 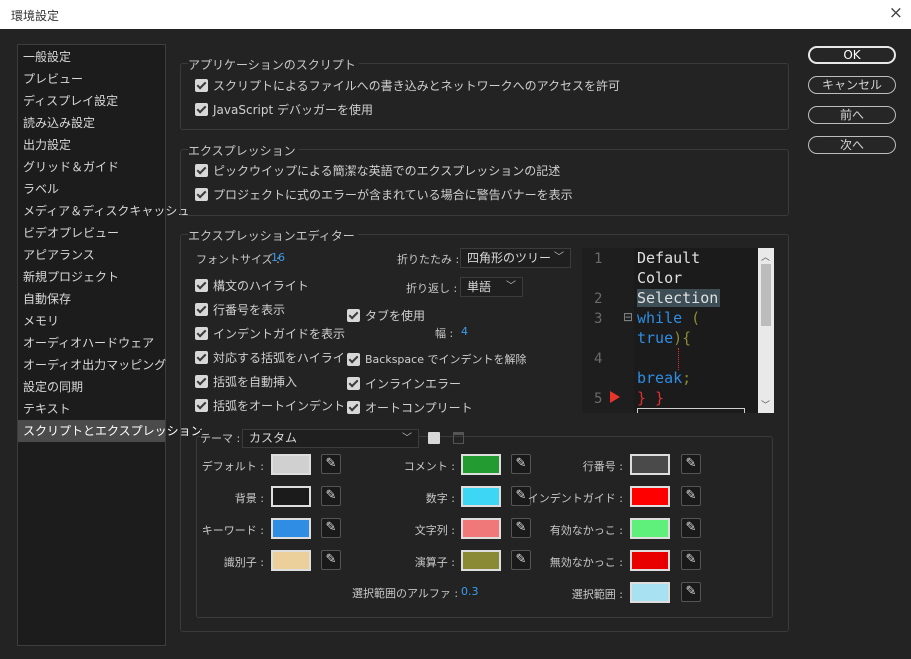 What do you see at coordinates (91, 387) in the screenshot?
I see `sidebar-item: 設定の同期` at bounding box center [91, 387].